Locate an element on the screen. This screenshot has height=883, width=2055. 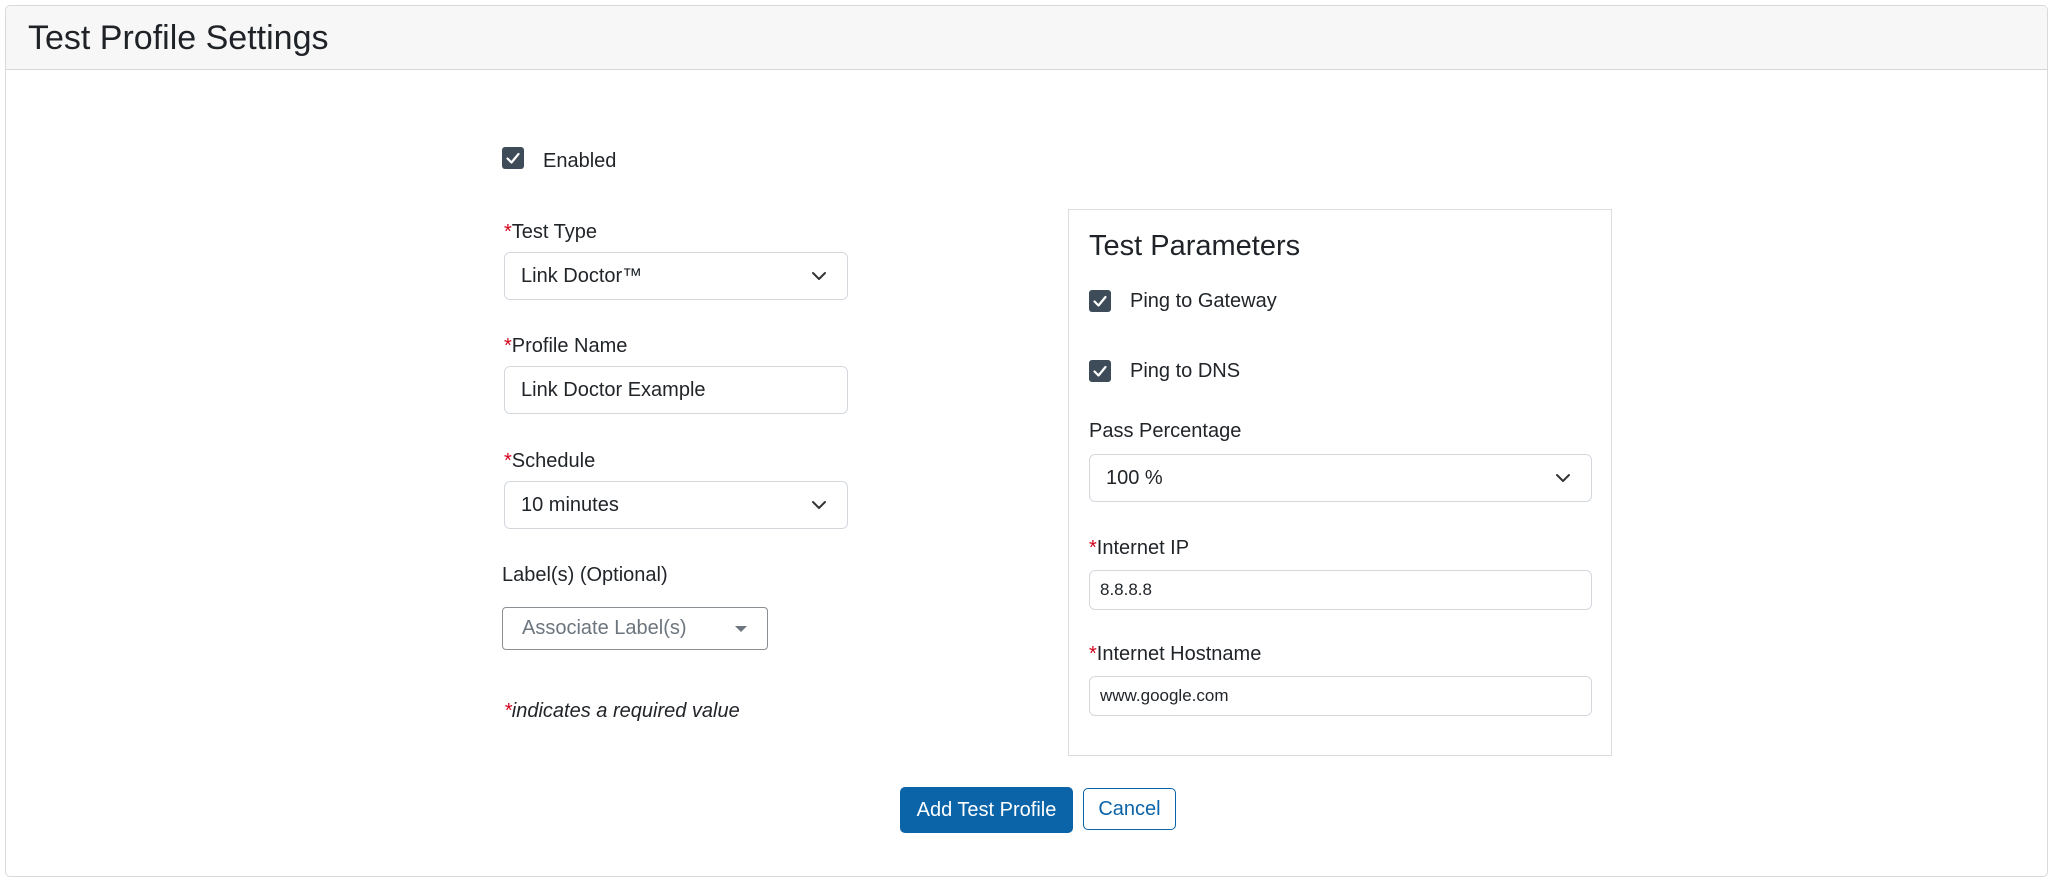
pass-percentage-label: Pass Percentage is located at coordinates (1165, 431).